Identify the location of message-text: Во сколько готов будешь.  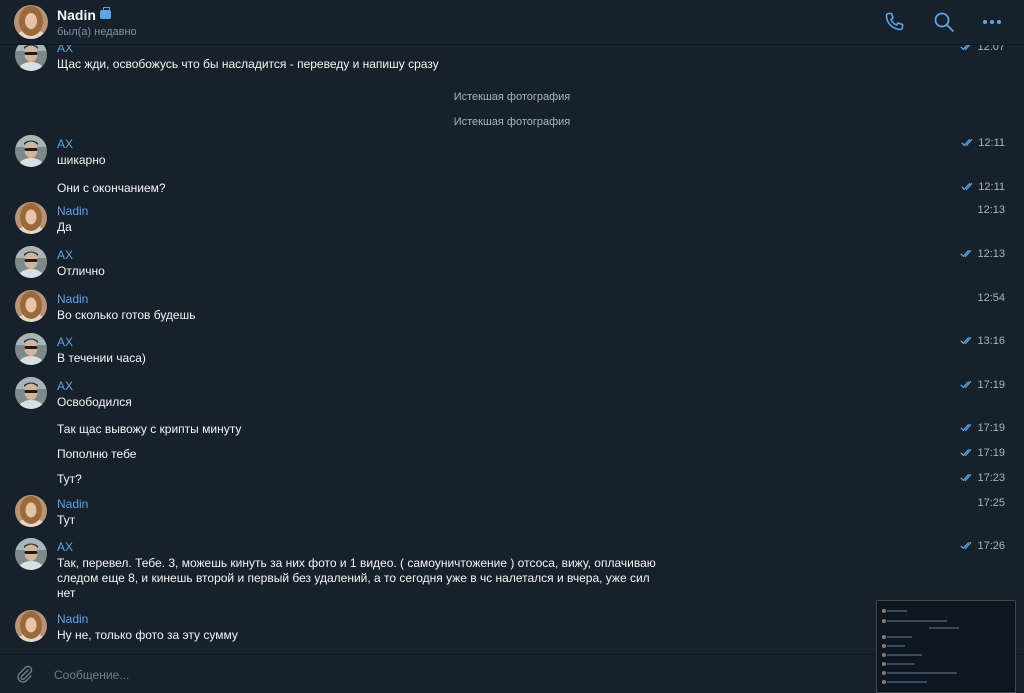
(126, 315).